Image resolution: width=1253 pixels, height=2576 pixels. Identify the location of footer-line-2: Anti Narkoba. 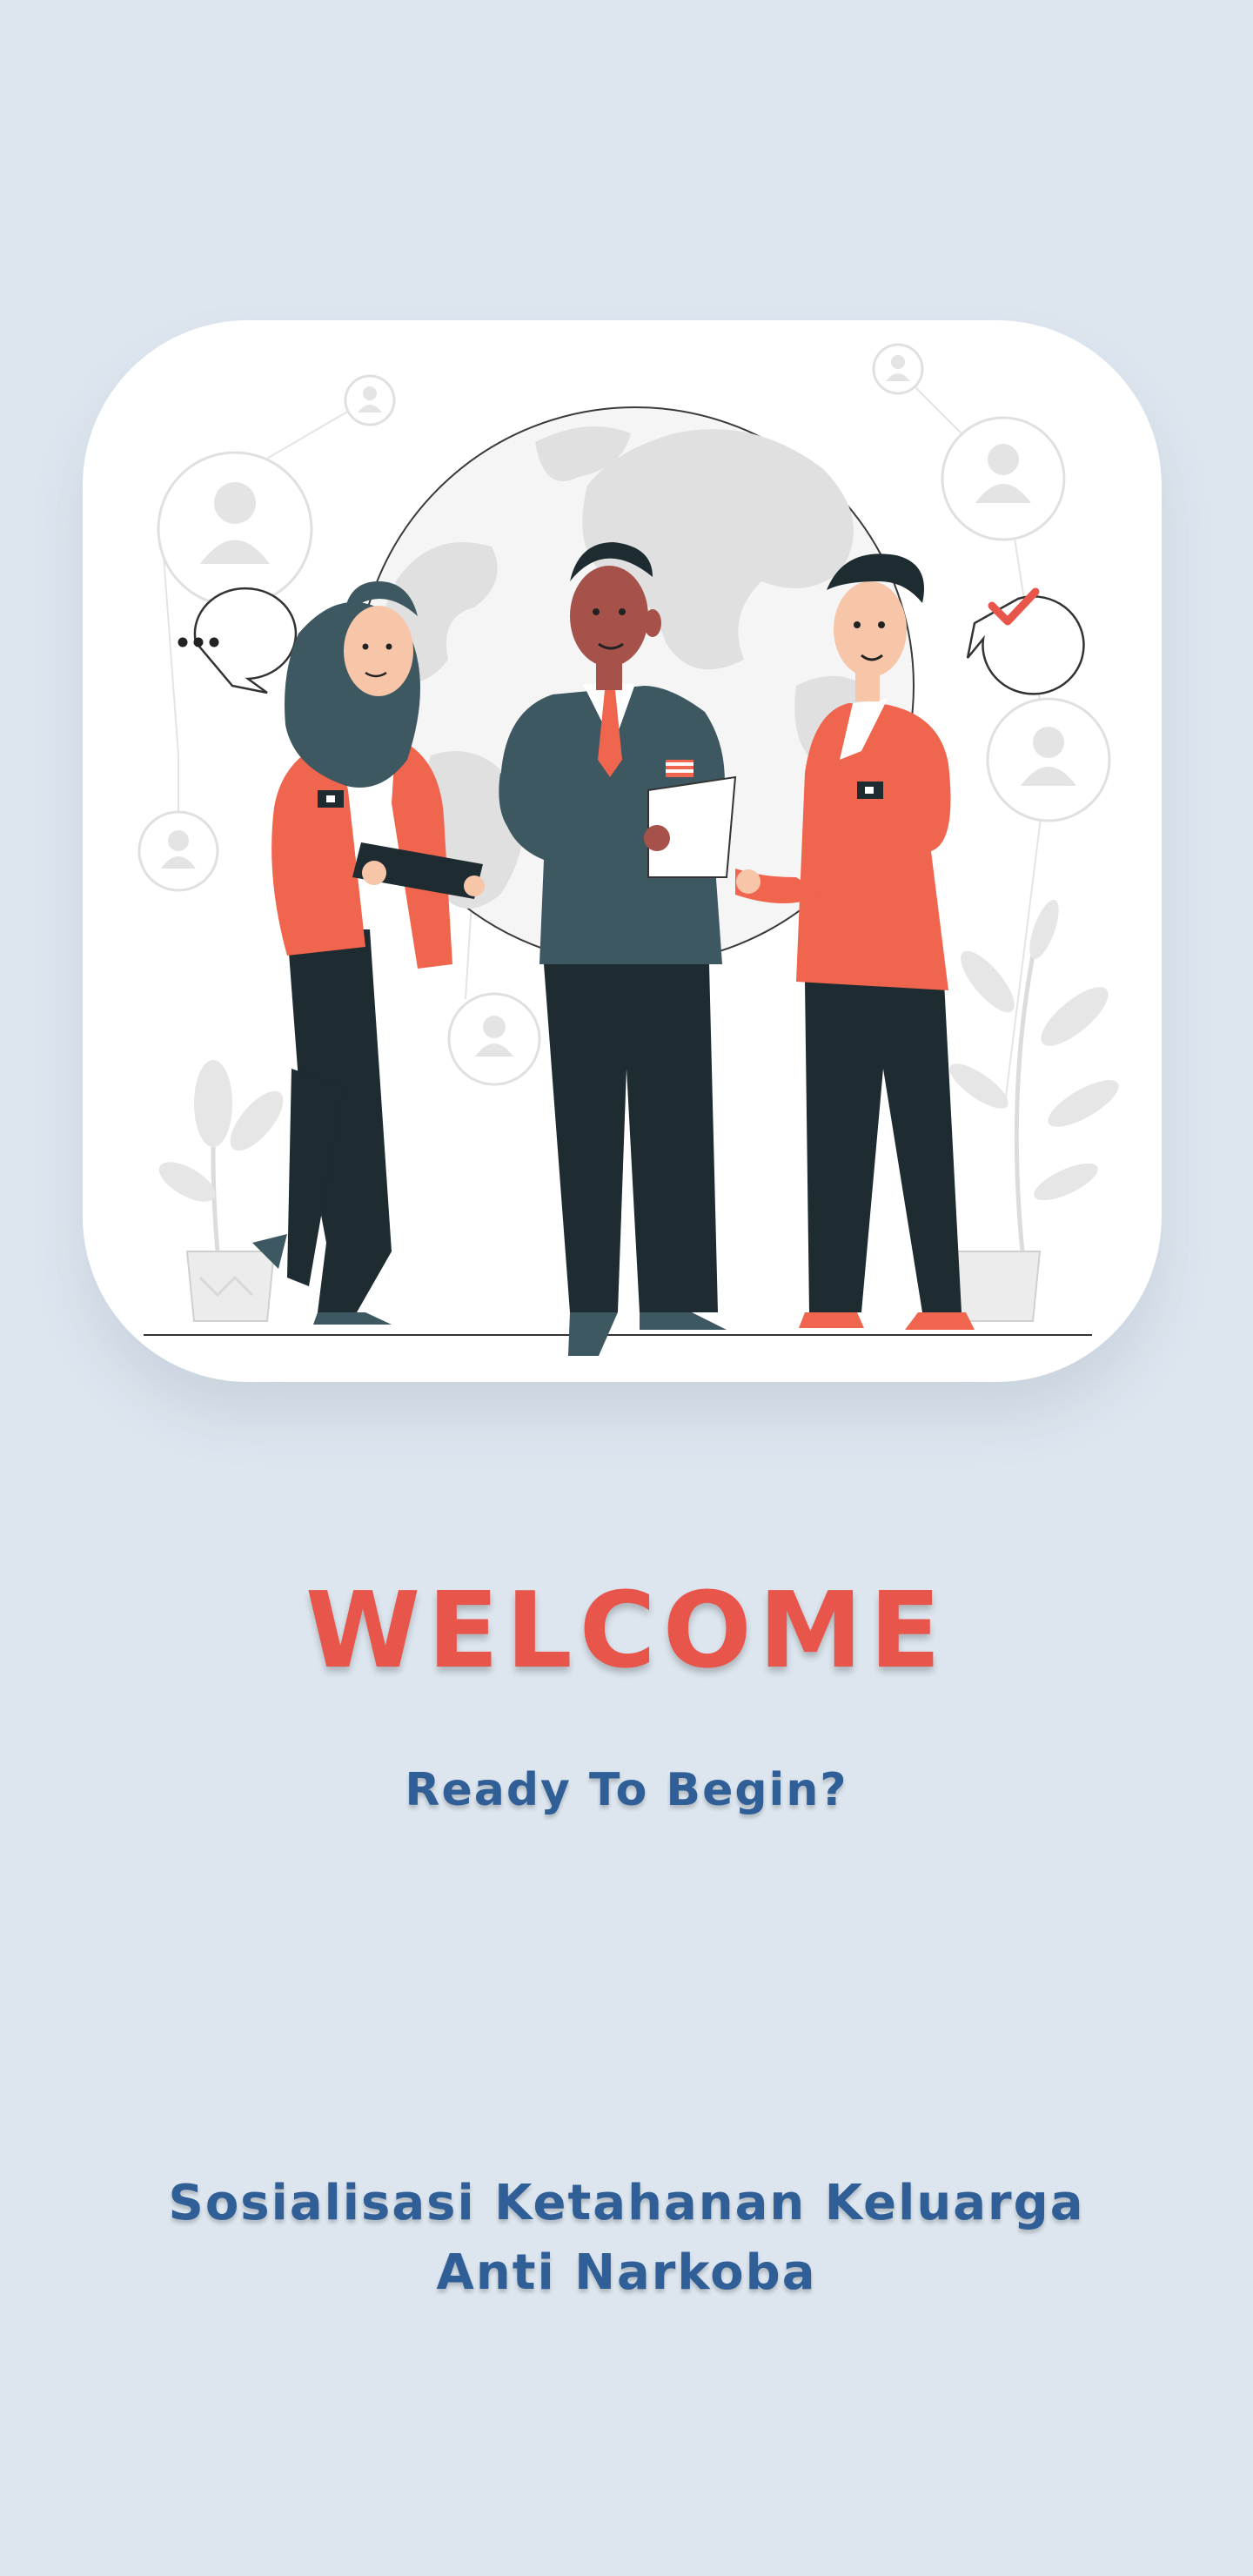
(626, 2272).